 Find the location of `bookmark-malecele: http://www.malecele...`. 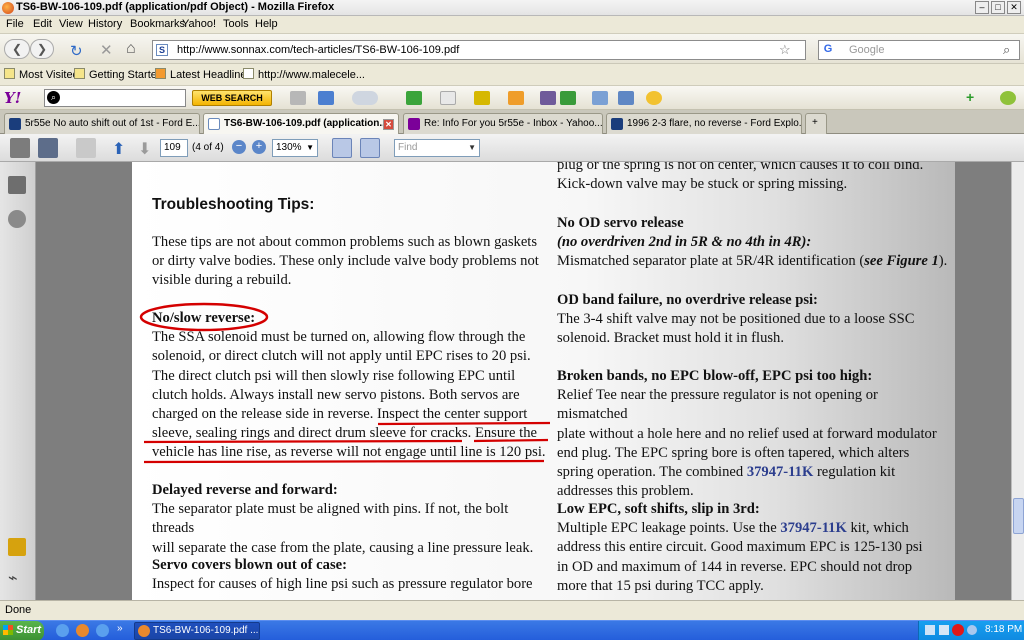

bookmark-malecele: http://www.malecele... is located at coordinates (304, 74).